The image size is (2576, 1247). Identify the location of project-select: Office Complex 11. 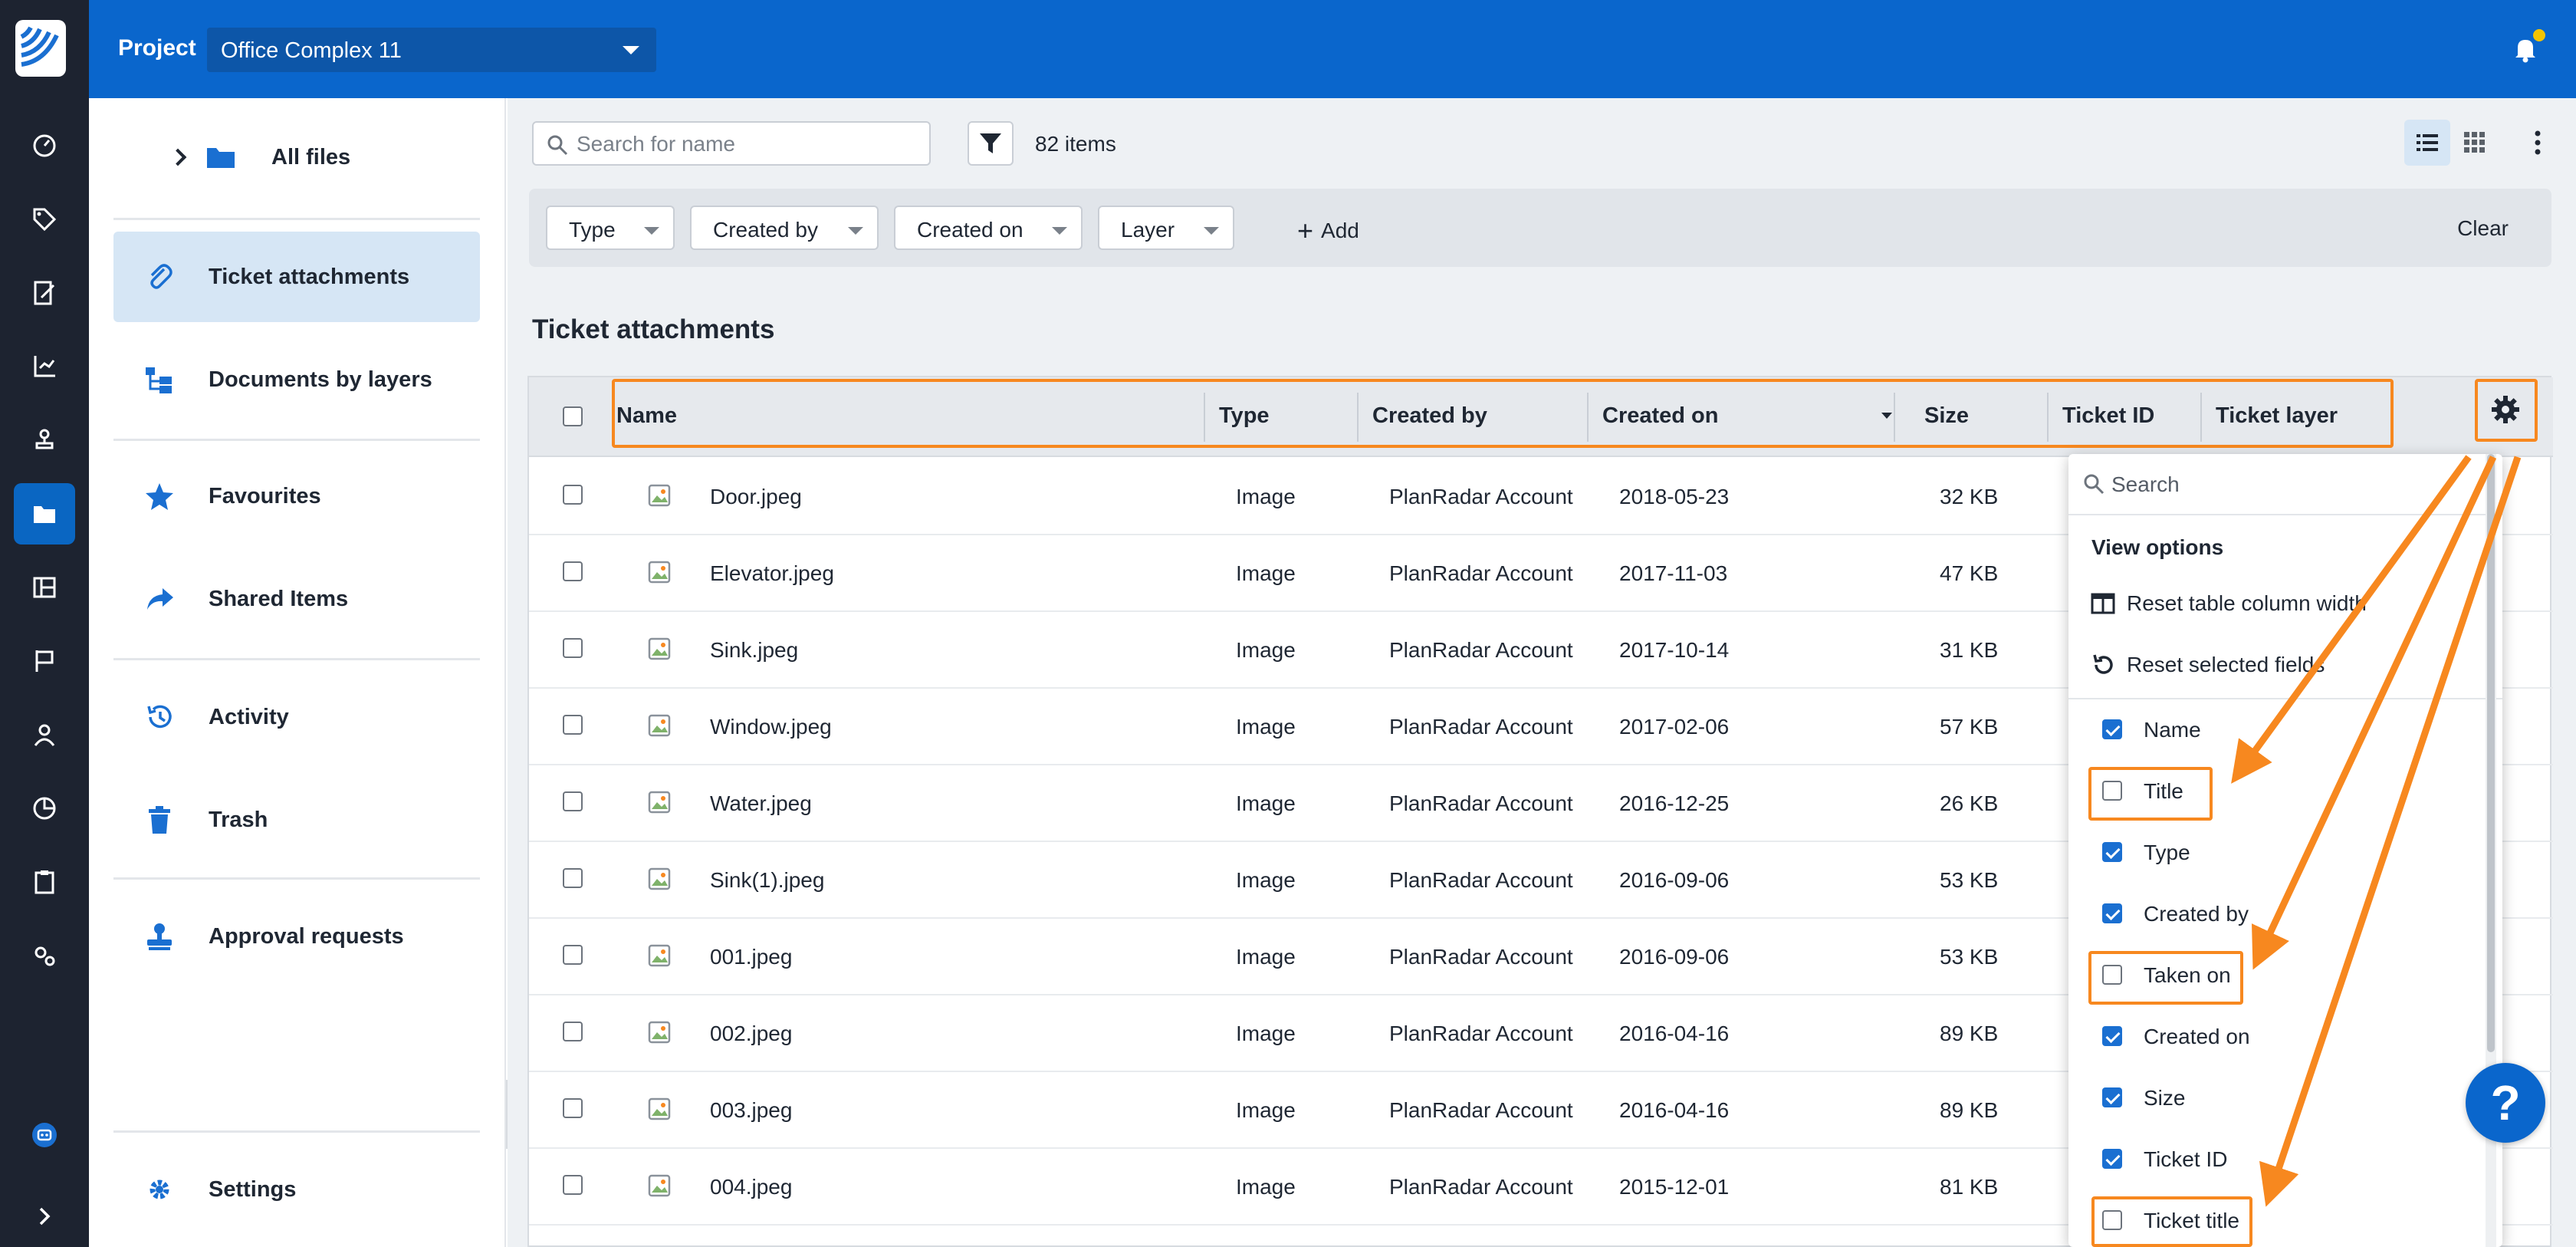
(432, 50).